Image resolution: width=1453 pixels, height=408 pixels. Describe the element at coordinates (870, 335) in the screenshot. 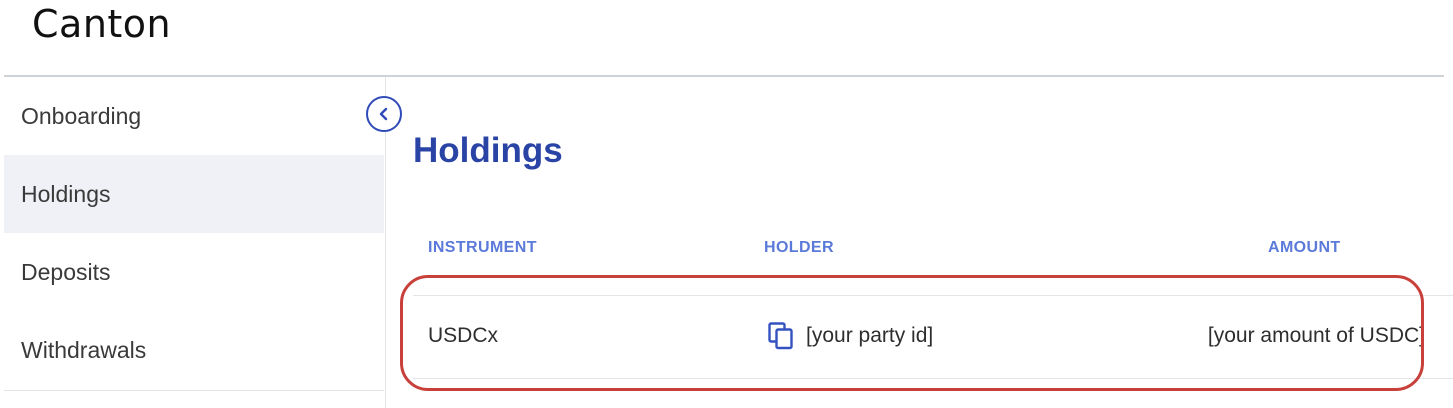

I see `holder-party-id: [your party id]` at that location.